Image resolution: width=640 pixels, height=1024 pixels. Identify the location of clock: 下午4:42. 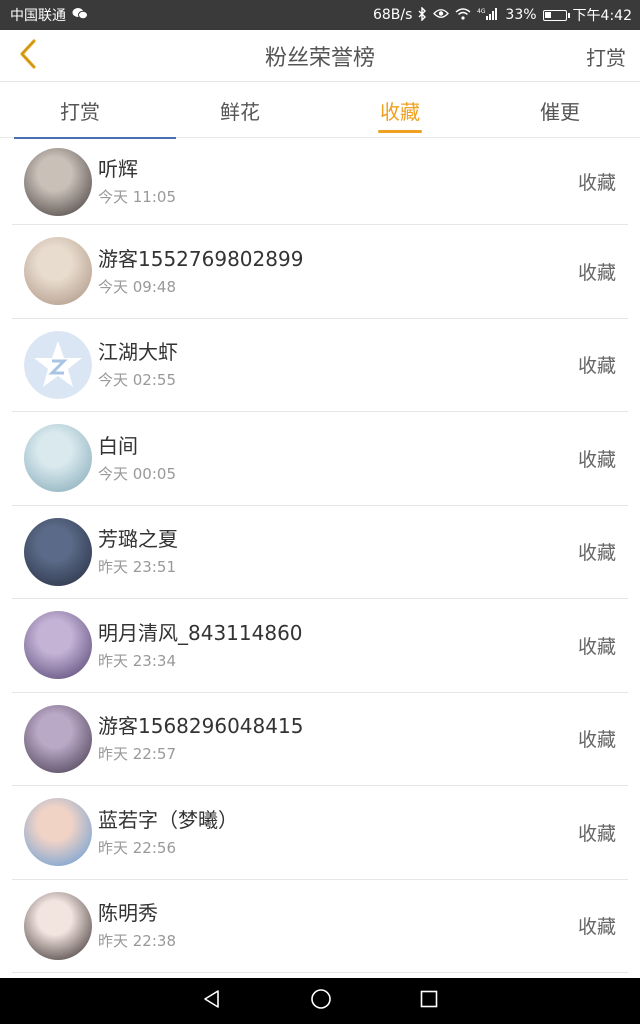
(602, 16).